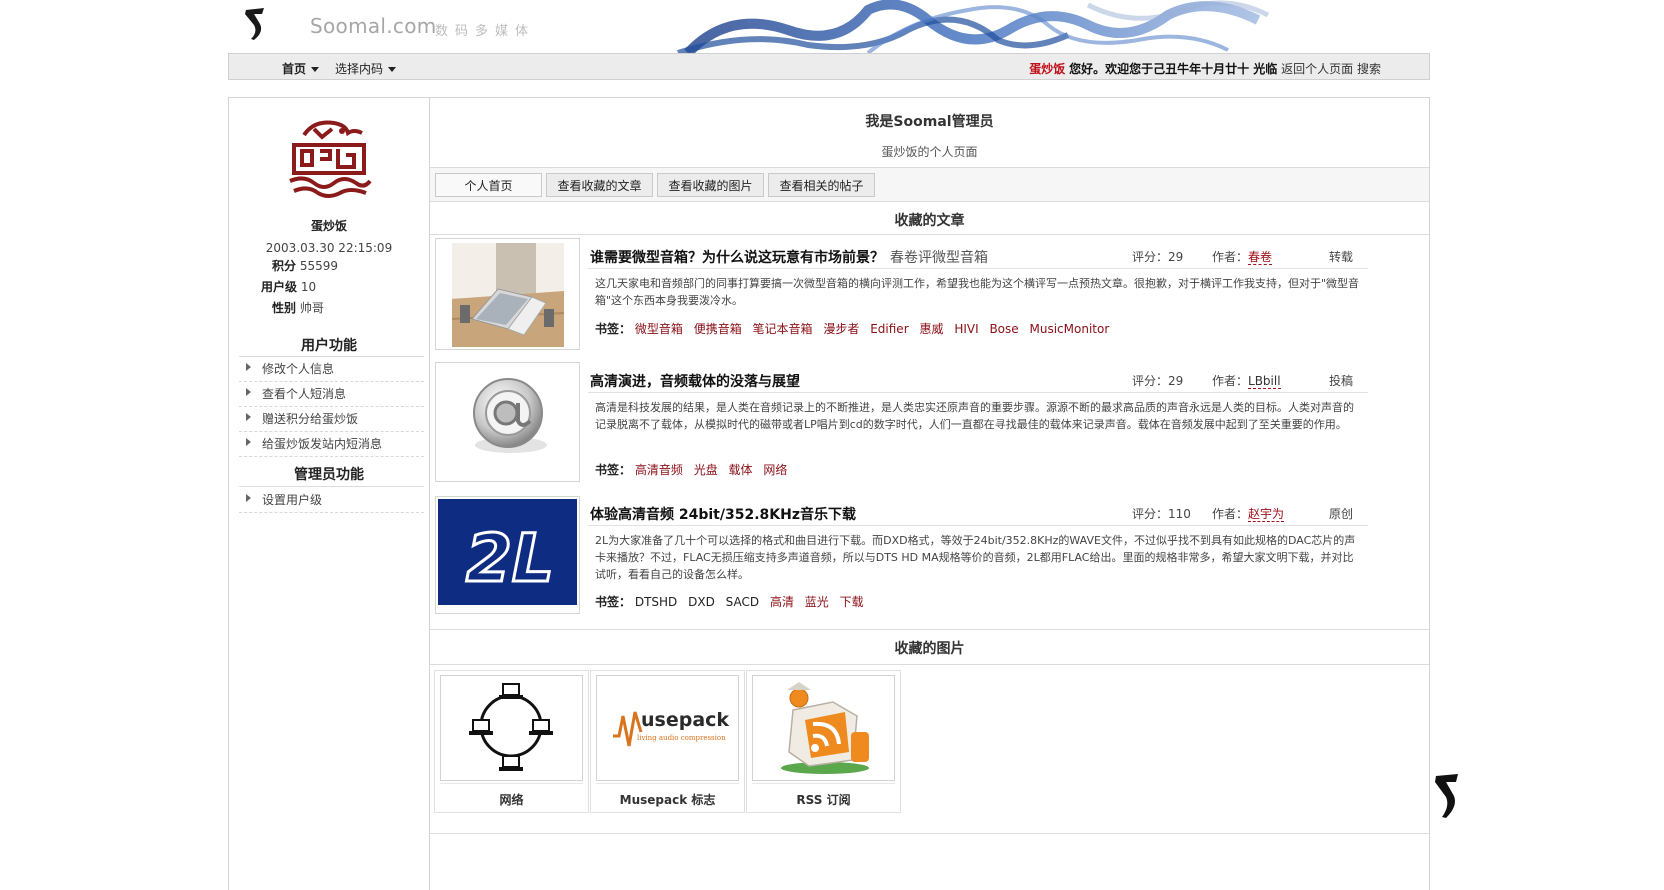  What do you see at coordinates (706, 470) in the screenshot?
I see `tag-link: 光盘` at bounding box center [706, 470].